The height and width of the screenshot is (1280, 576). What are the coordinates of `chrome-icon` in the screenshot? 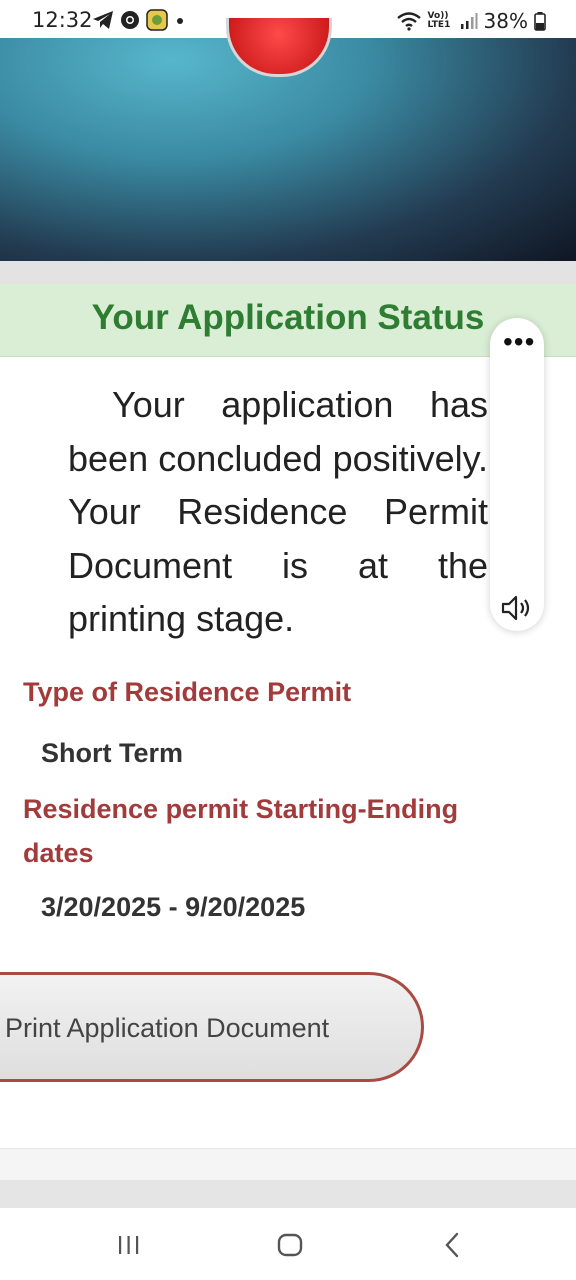 It's located at (130, 20).